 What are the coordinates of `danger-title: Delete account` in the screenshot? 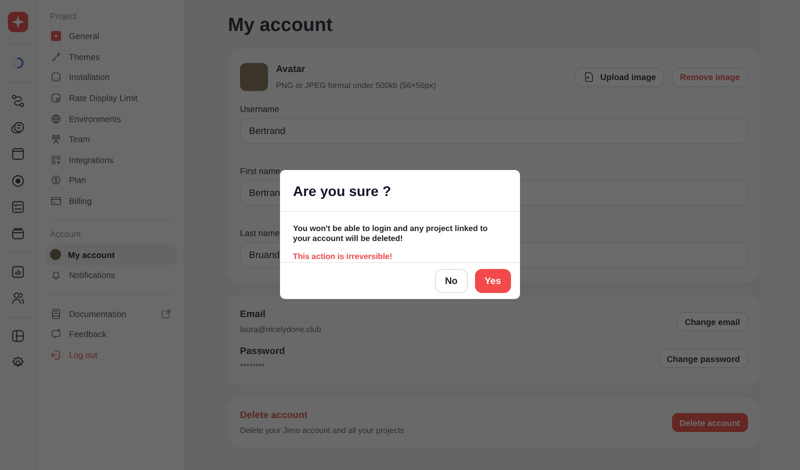 It's located at (274, 415).